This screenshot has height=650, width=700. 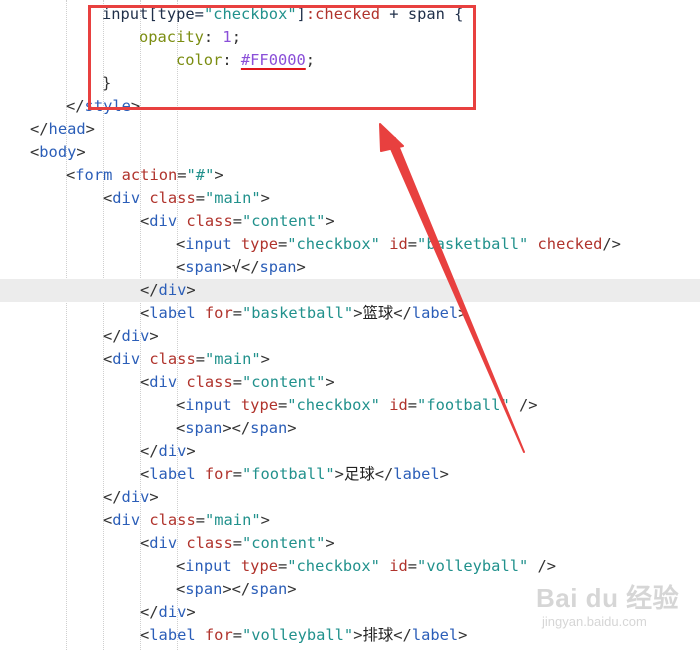 What do you see at coordinates (350, 129) in the screenshot?
I see `code-line: </head>` at bounding box center [350, 129].